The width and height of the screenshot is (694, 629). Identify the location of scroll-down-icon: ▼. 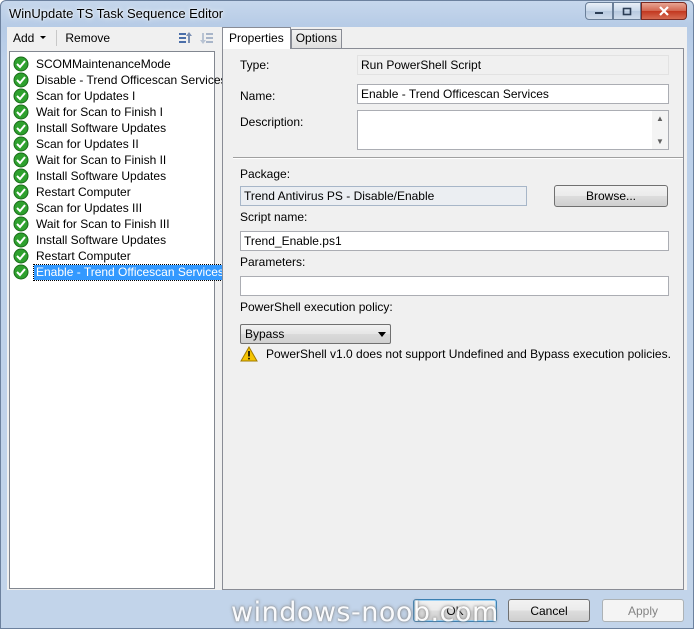
(660, 141).